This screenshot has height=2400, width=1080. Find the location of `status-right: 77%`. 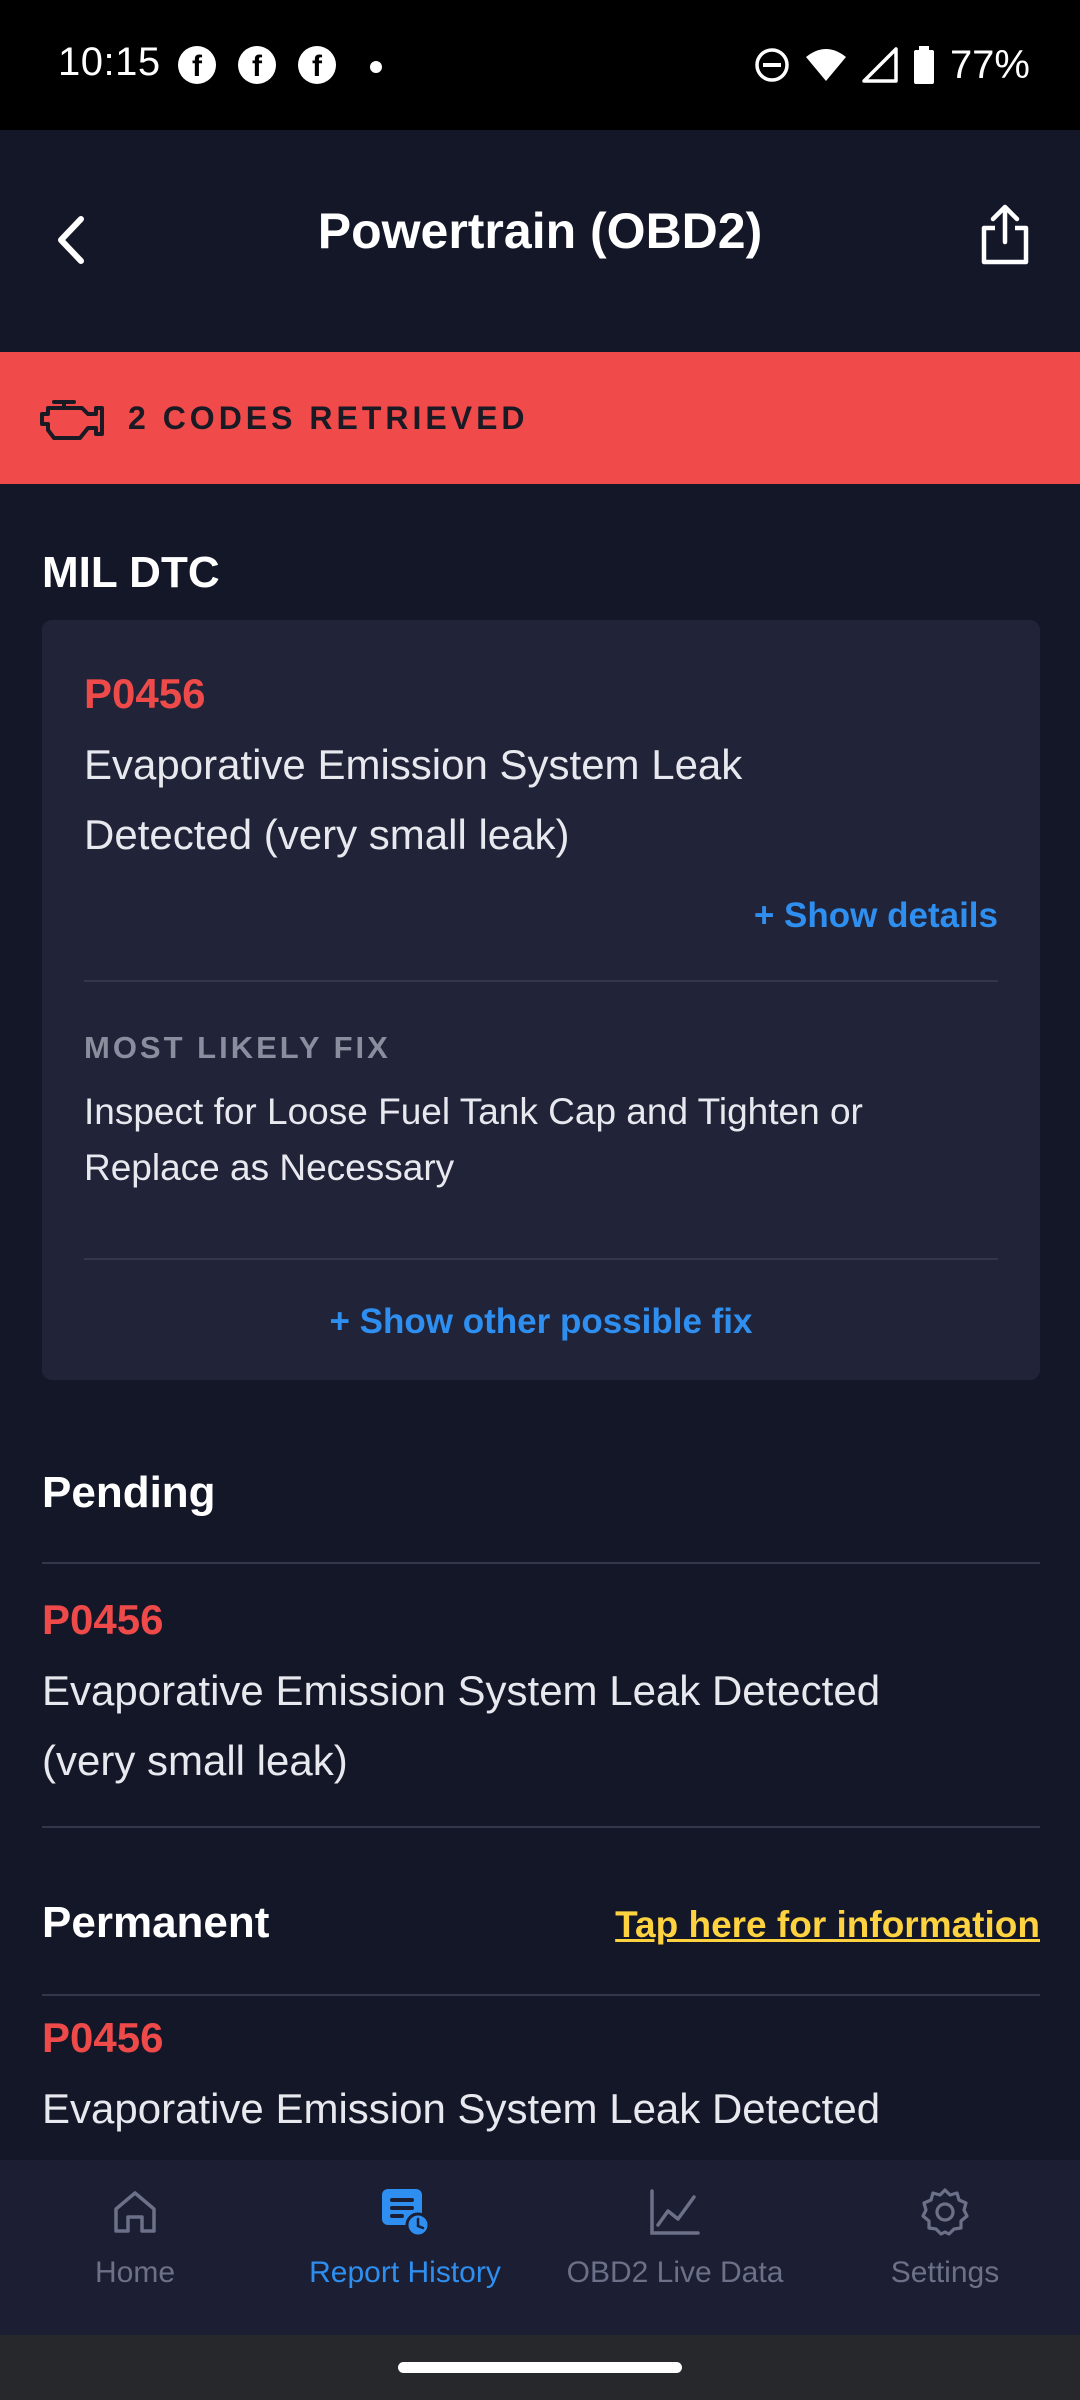

status-right: 77% is located at coordinates (892, 65).